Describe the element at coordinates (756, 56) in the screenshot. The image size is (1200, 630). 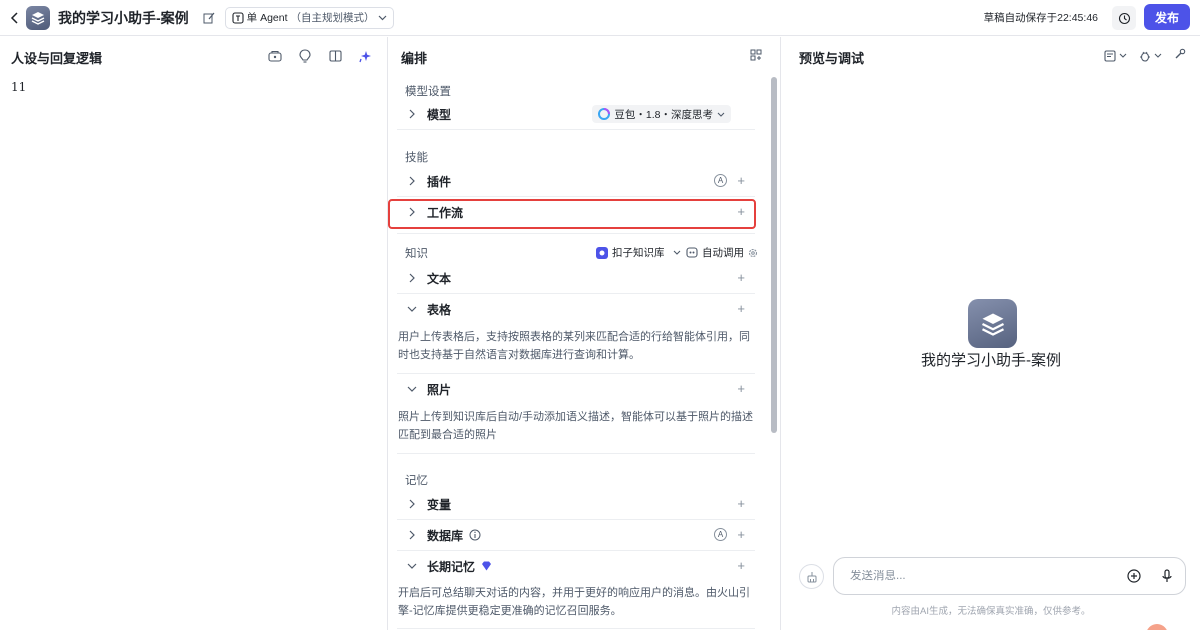
I see `layout-grid-icon` at that location.